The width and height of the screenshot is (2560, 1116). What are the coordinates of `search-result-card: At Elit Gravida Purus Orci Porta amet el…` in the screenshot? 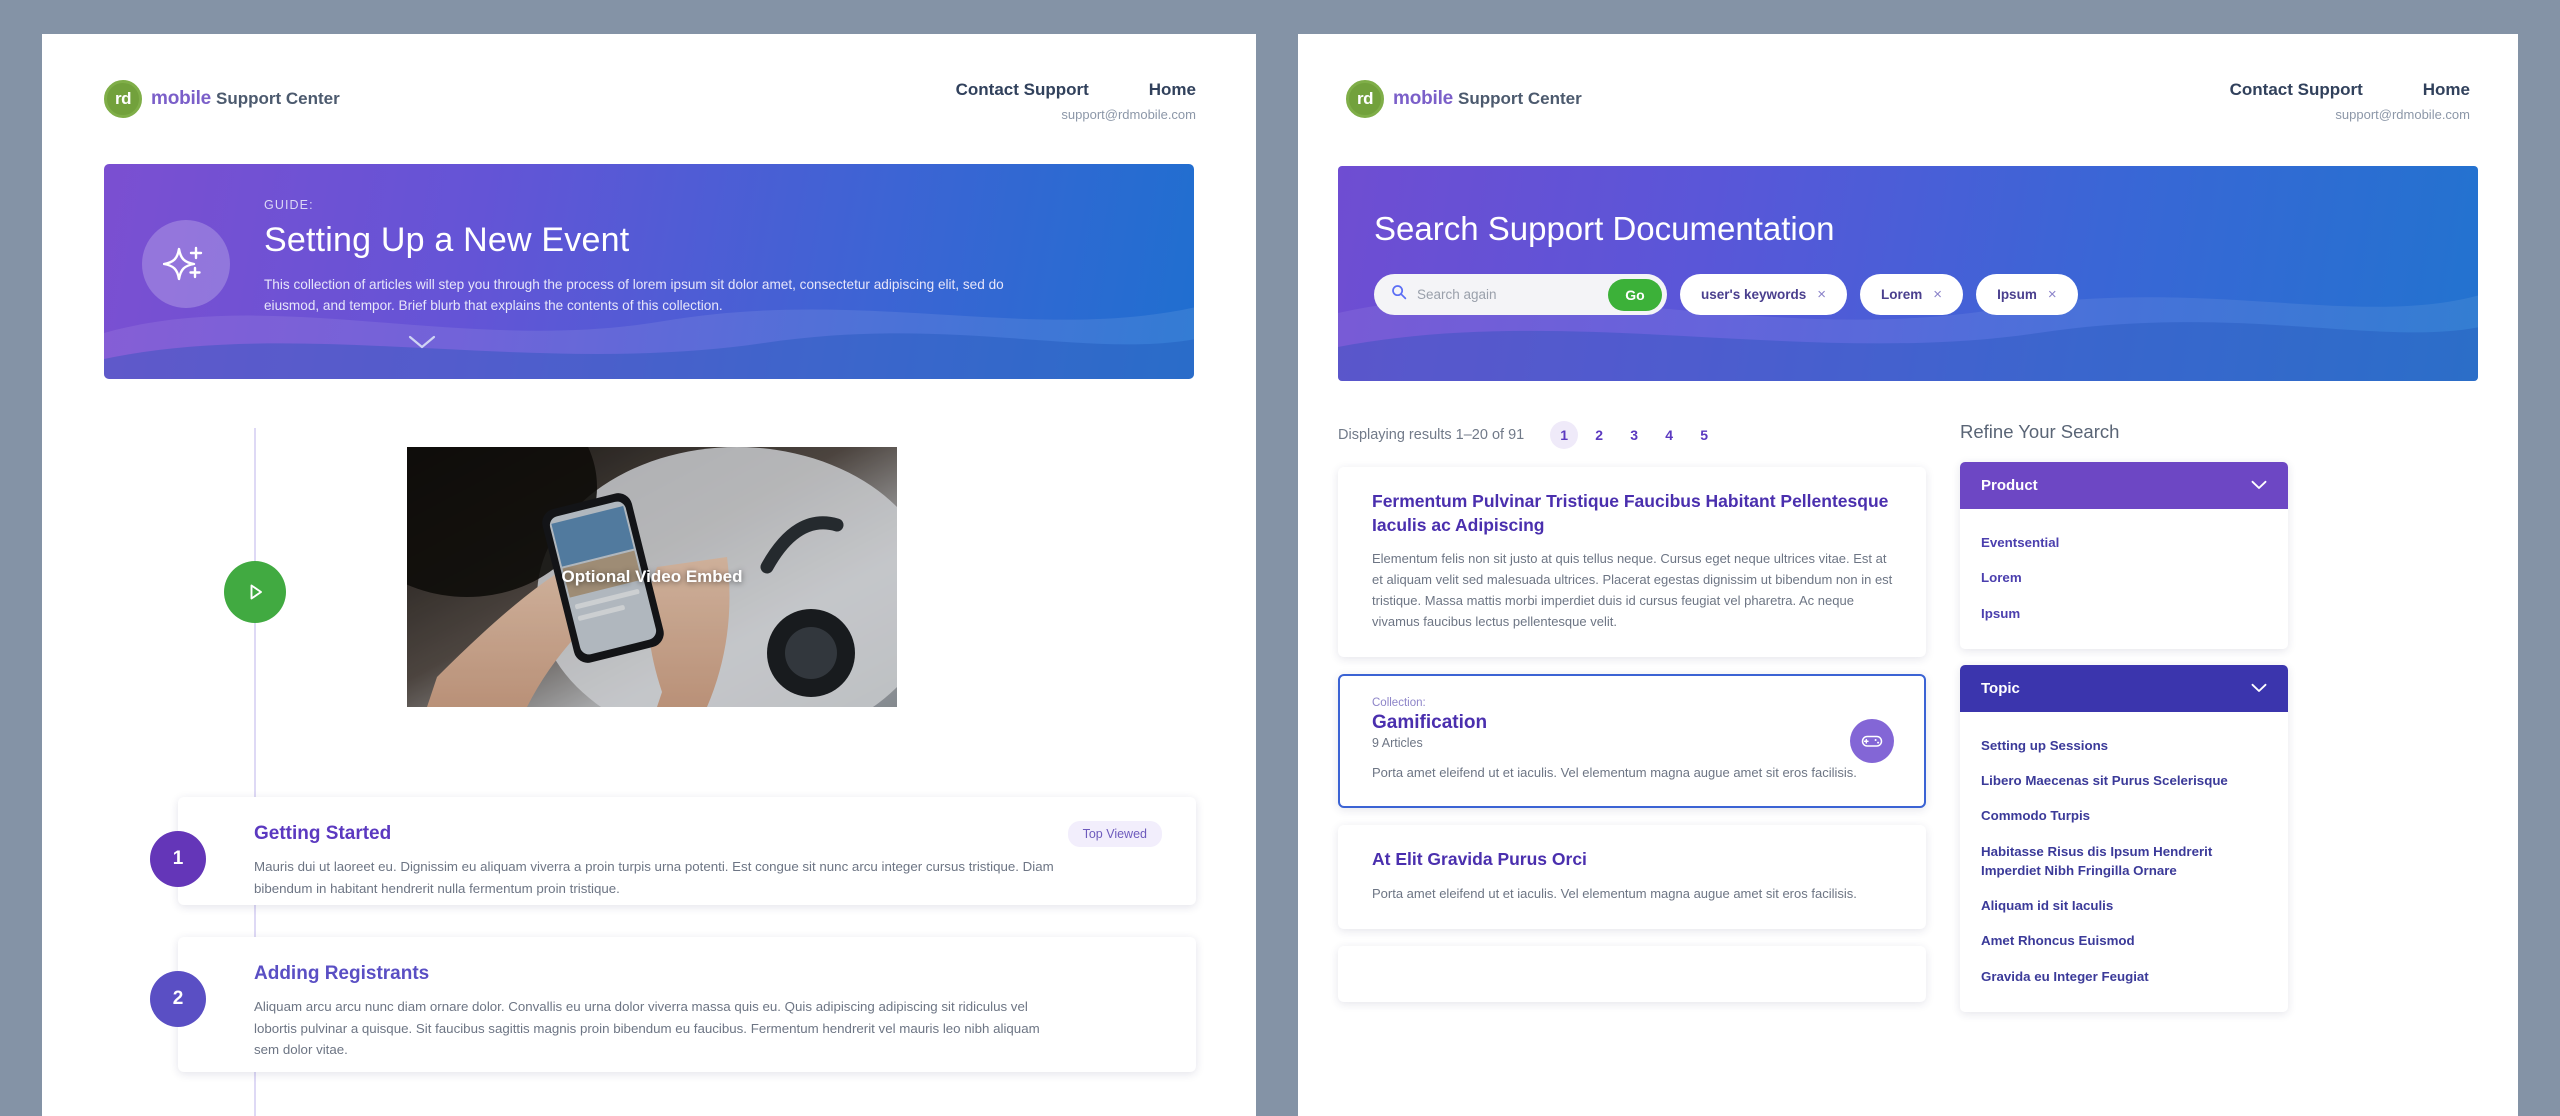 It's located at (1632, 877).